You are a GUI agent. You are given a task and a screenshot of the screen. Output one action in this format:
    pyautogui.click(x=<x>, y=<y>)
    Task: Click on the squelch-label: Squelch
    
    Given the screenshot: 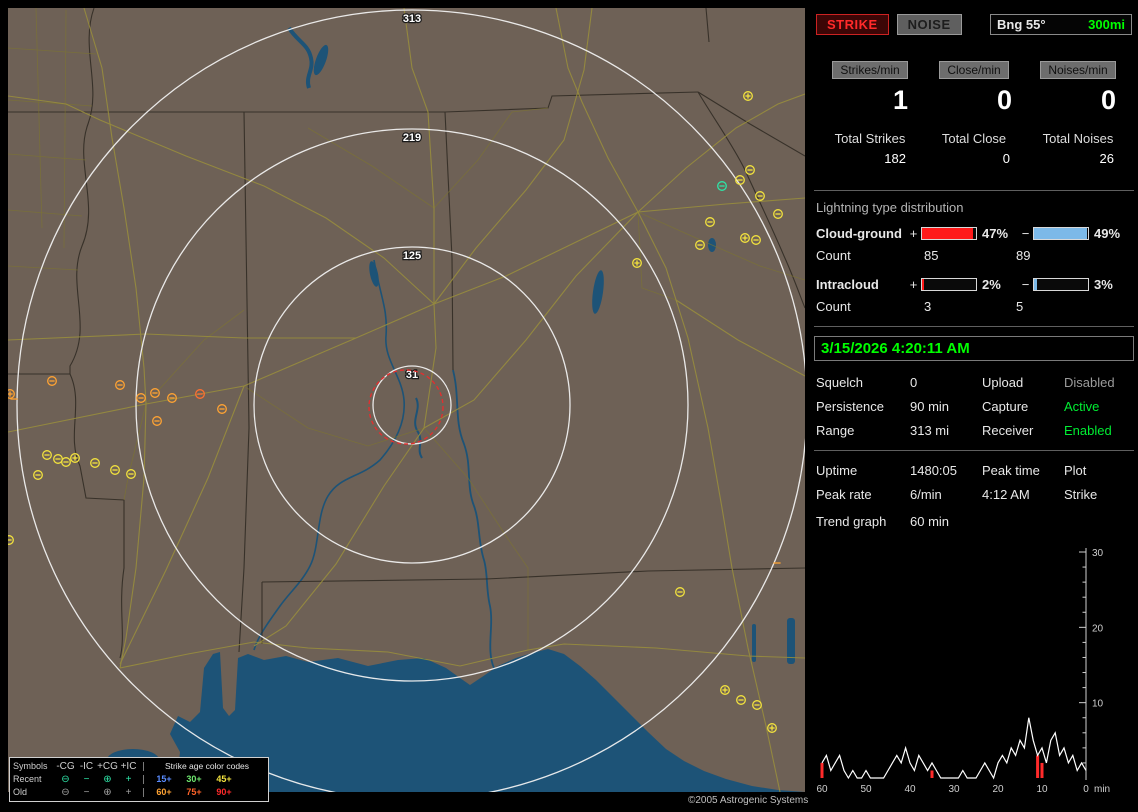 What is the action you would take?
    pyautogui.click(x=839, y=382)
    